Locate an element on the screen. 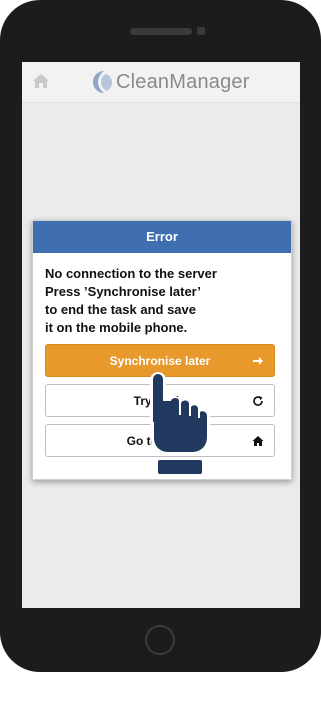 Image resolution: width=321 pixels, height=711 pixels. message-line: it on the mobile phone. is located at coordinates (116, 327).